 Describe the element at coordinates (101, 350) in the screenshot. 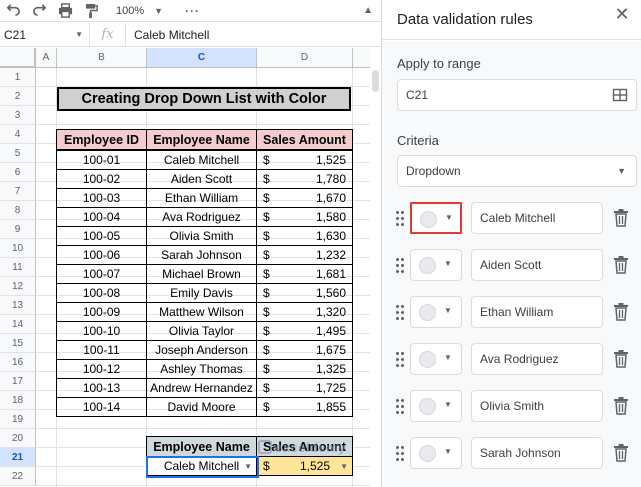

I see `employee-id-cell: 100-11` at that location.